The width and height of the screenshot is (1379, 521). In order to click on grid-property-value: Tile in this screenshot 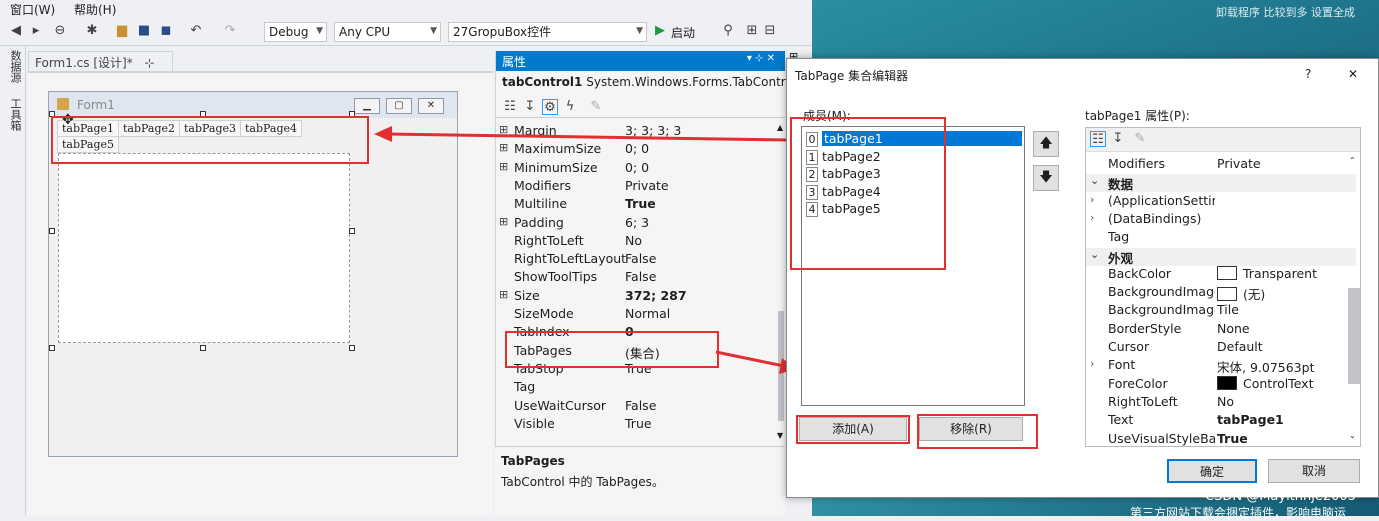, I will do `click(1228, 309)`.